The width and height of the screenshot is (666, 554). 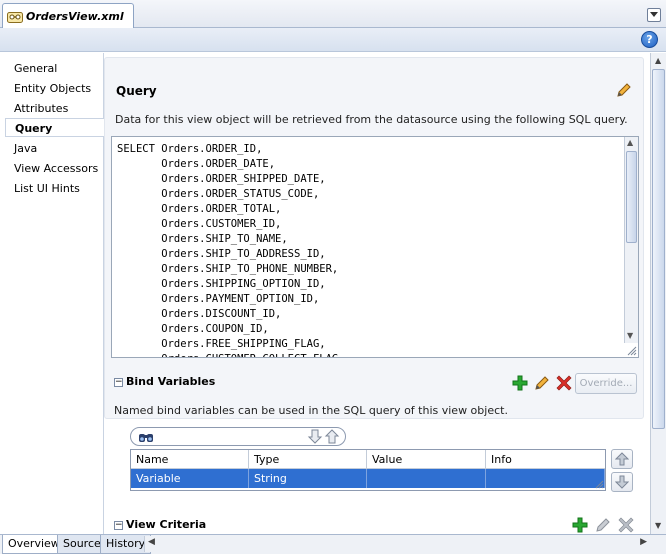 What do you see at coordinates (75, 16) in the screenshot?
I see `editor-tab-title: OrdersView.xml` at bounding box center [75, 16].